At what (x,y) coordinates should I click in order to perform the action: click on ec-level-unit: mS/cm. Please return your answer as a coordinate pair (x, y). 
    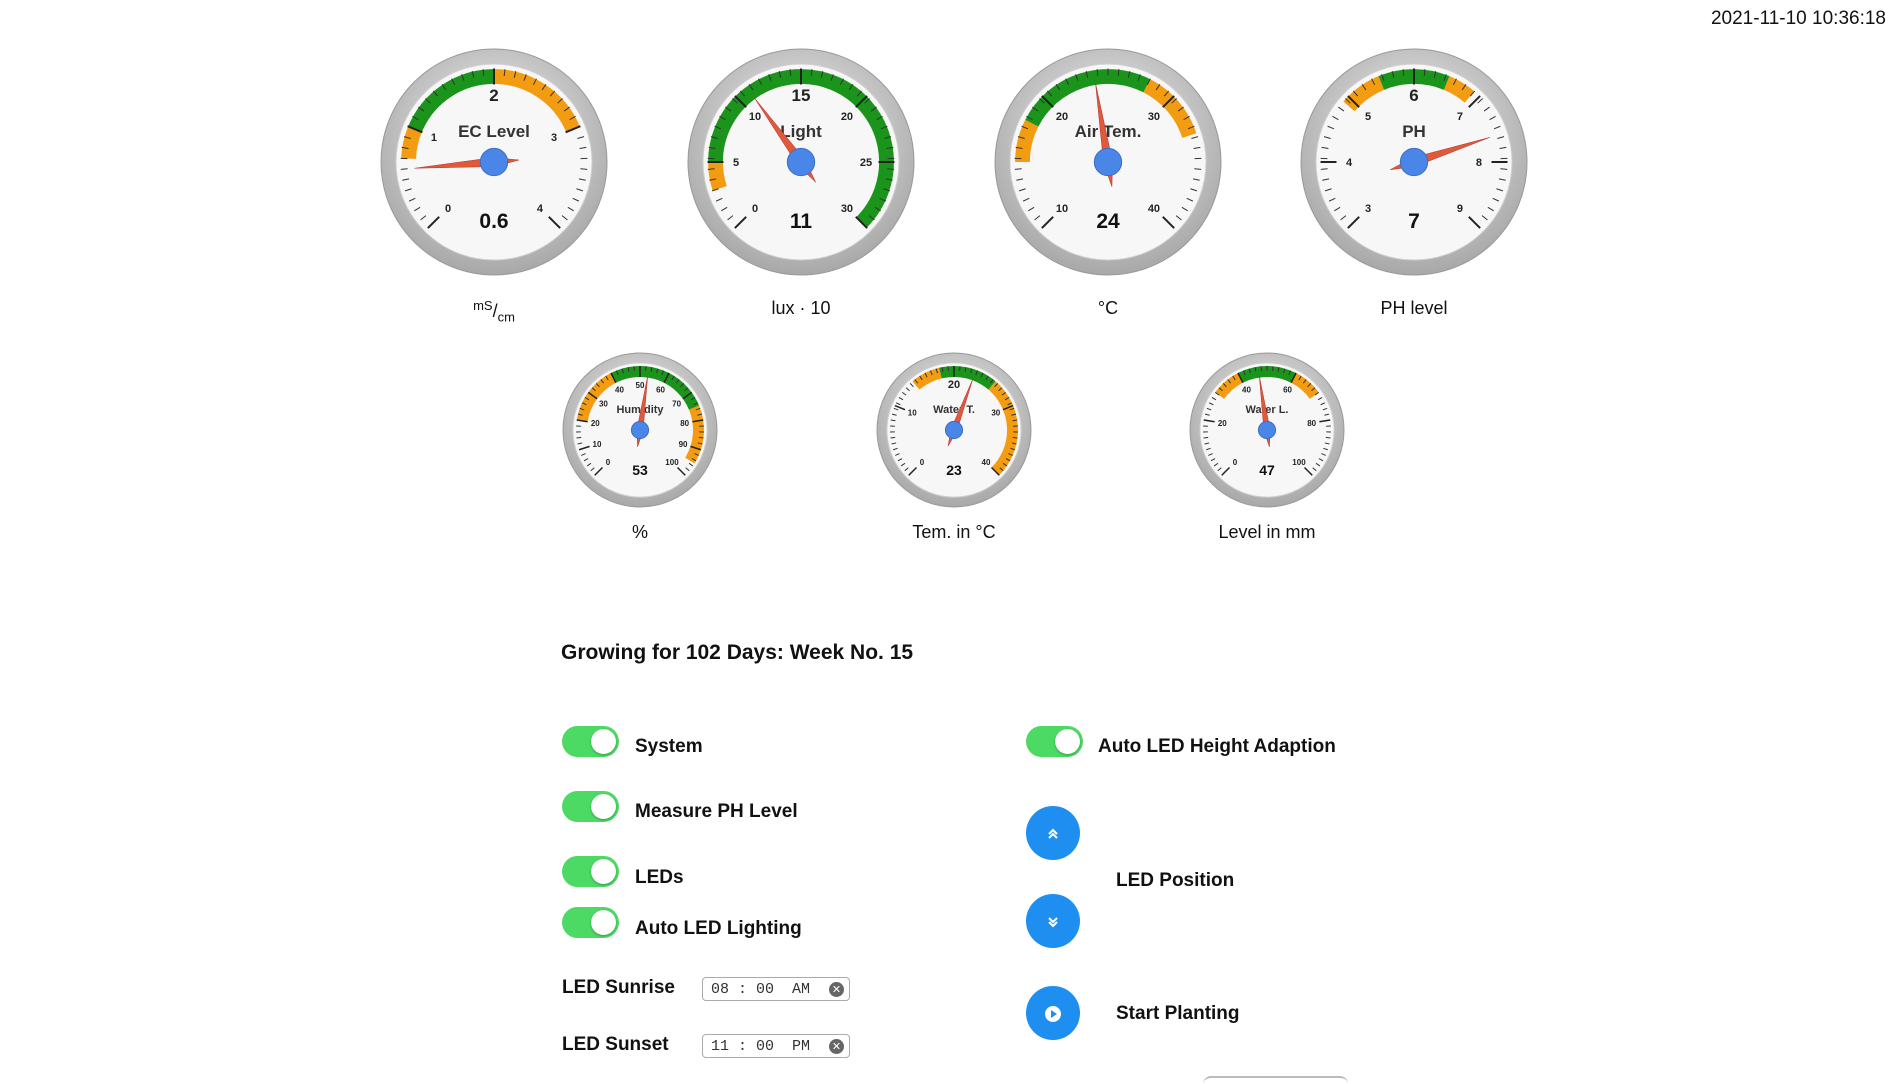
    Looking at the image, I should click on (494, 311).